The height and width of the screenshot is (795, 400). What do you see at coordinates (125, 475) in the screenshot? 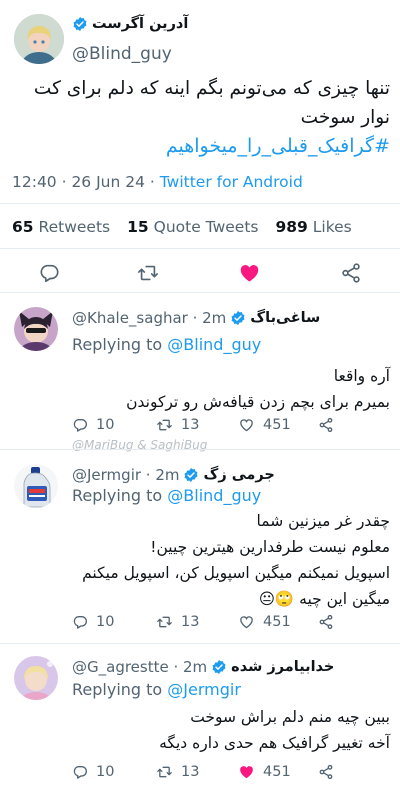
I see `reply-author-handle: @Jermgir · 2m` at bounding box center [125, 475].